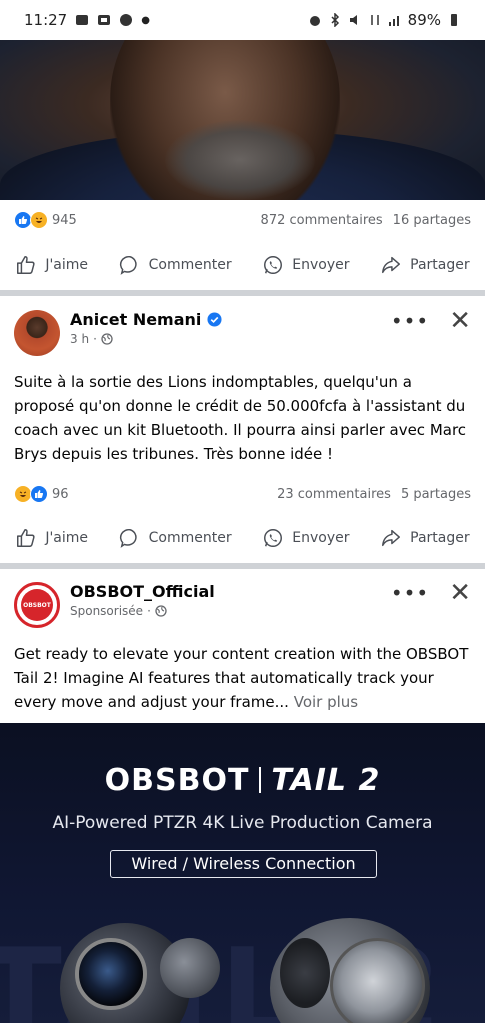  What do you see at coordinates (322, 220) in the screenshot?
I see `comments-count: 872 commentaires` at bounding box center [322, 220].